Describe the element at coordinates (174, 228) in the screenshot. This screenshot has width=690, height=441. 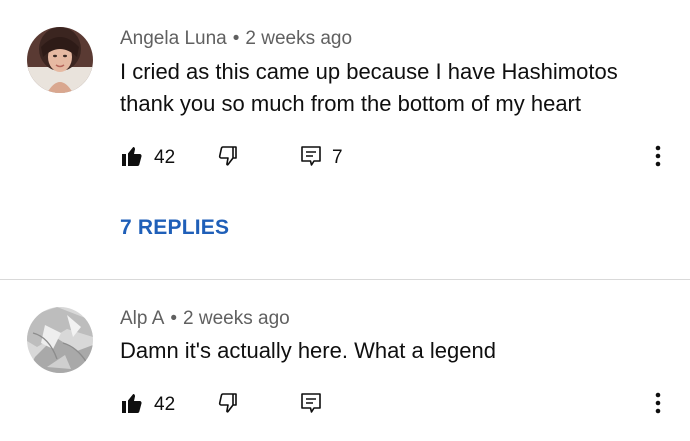
I see `view-replies-link: 7 REPLIES` at that location.